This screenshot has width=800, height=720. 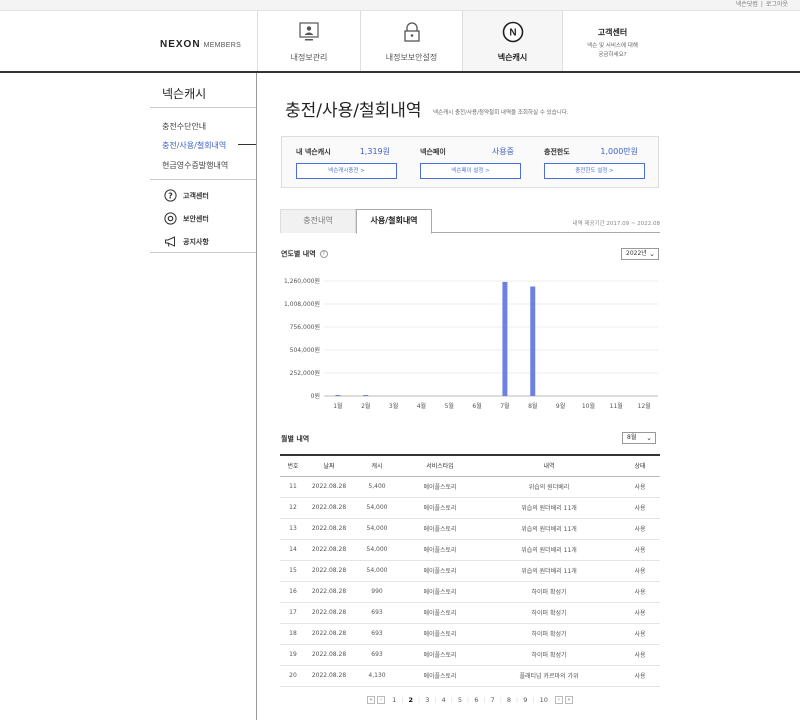 What do you see at coordinates (302, 281) in the screenshot?
I see `chart-y-tick-label: 1,260,000원` at bounding box center [302, 281].